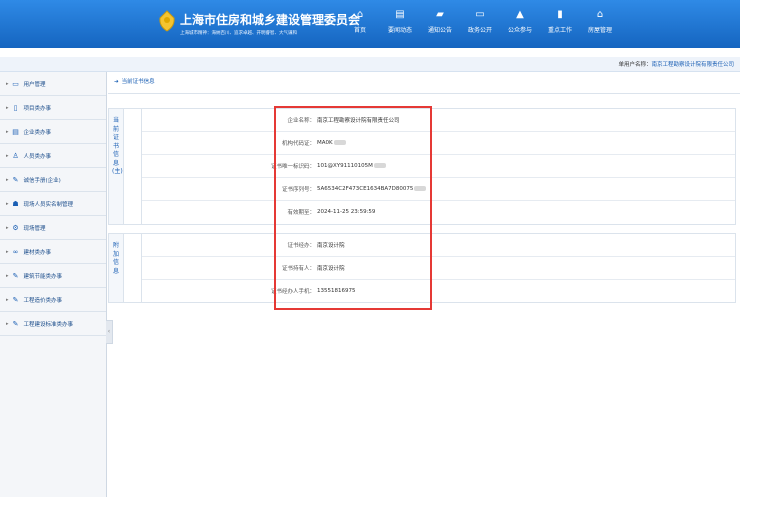 The width and height of the screenshot is (779, 529). Describe the element at coordinates (298, 190) in the screenshot. I see `info-label: 证书序列号：` at that location.